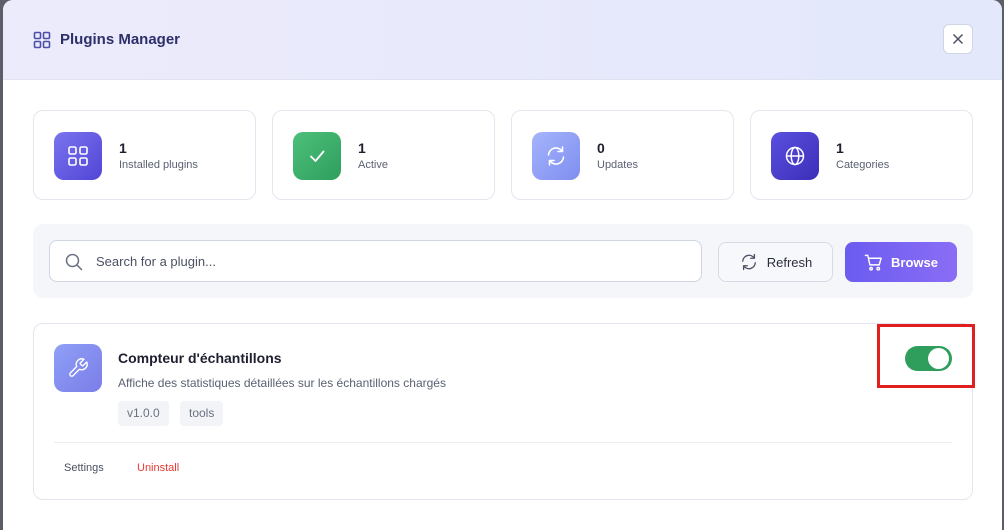 The height and width of the screenshot is (530, 1004). What do you see at coordinates (914, 262) in the screenshot?
I see `browse-label: Browse` at bounding box center [914, 262].